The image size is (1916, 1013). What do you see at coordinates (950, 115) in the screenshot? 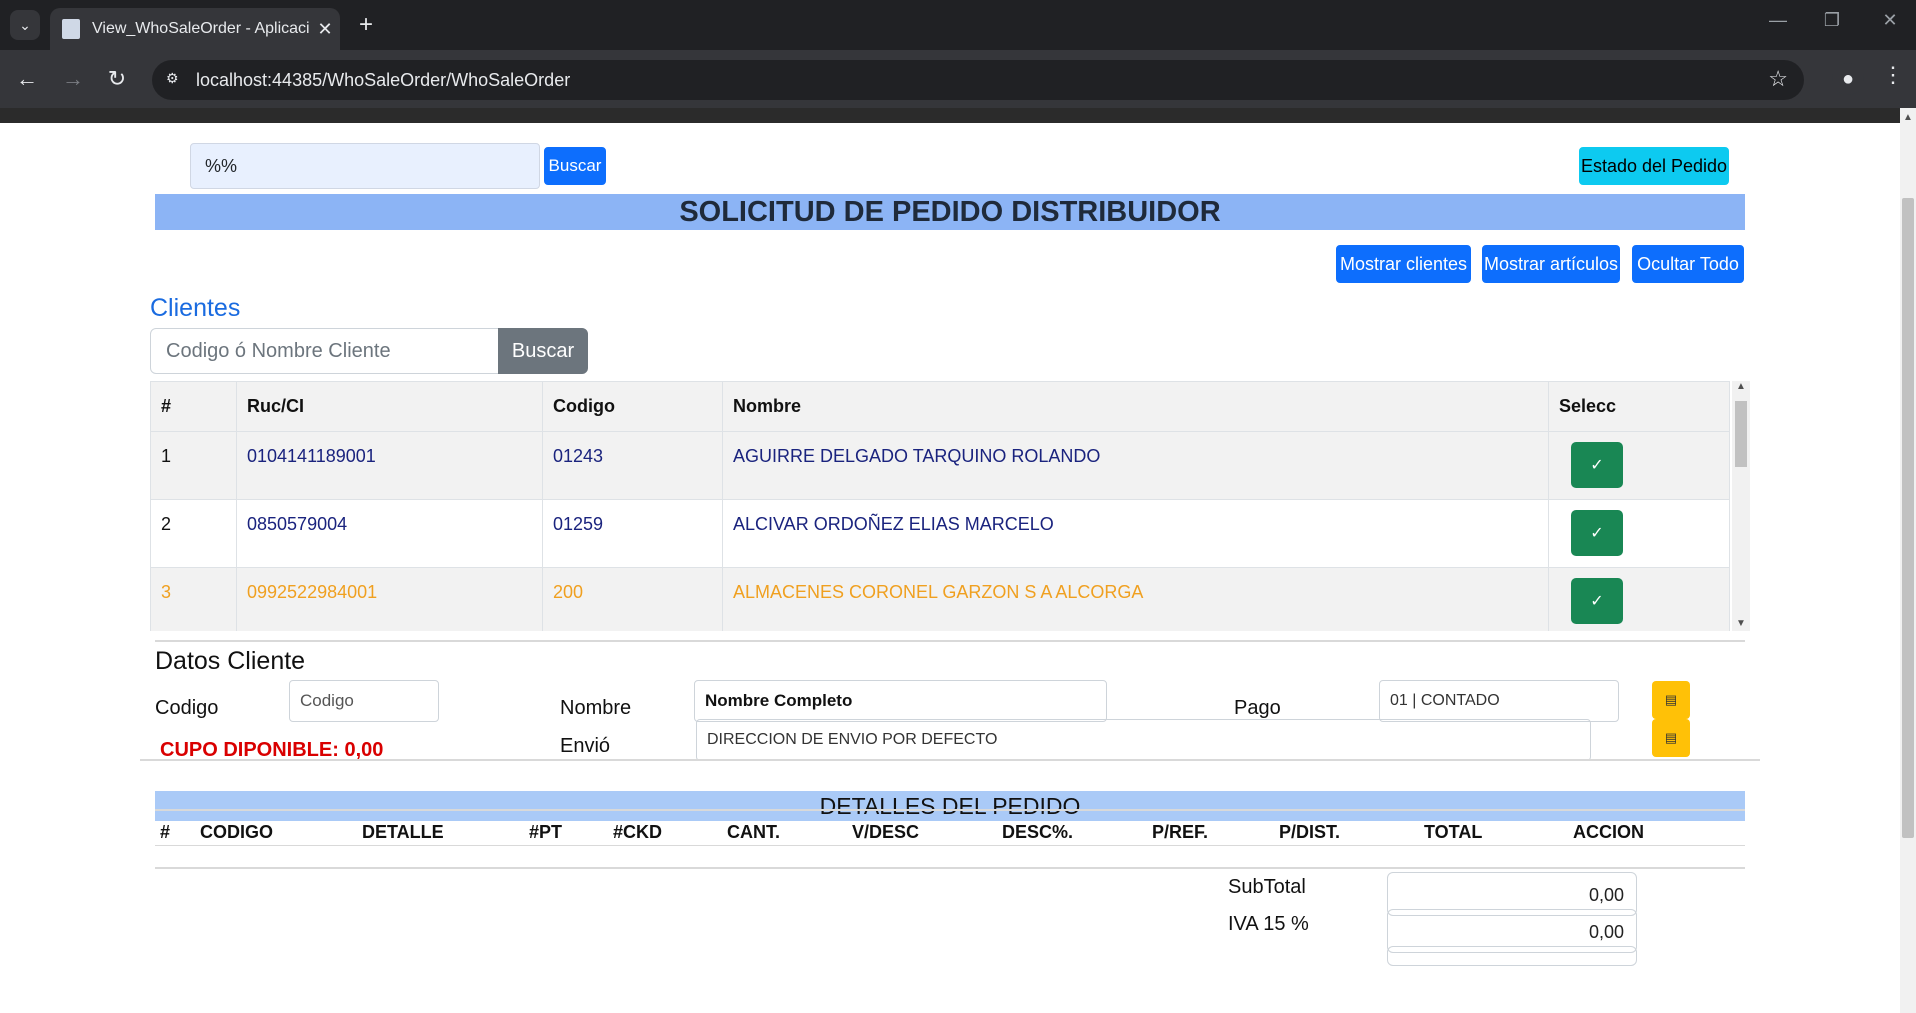
I see `page-navbar` at bounding box center [950, 115].